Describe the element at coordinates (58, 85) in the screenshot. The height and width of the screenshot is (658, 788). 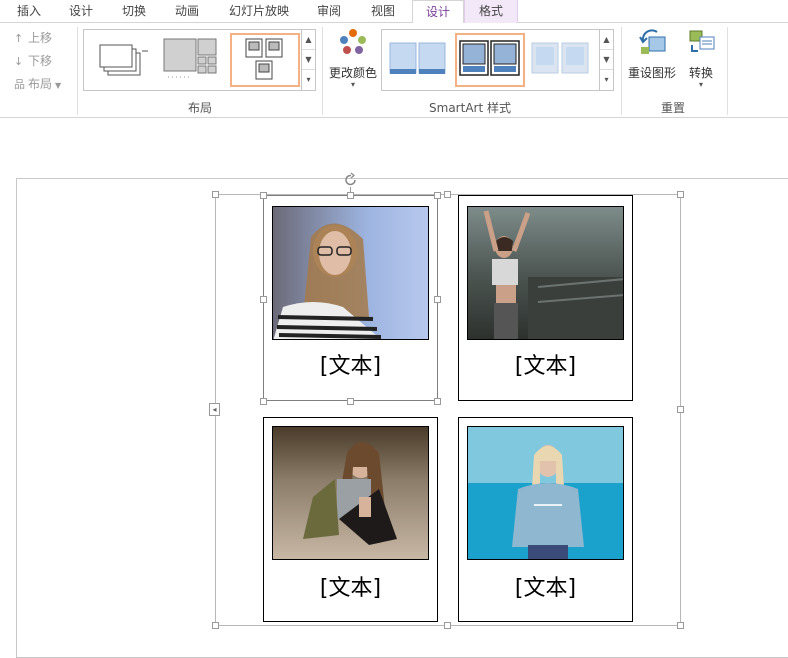
I see `dropdown-arrow-icon: ▼` at that location.